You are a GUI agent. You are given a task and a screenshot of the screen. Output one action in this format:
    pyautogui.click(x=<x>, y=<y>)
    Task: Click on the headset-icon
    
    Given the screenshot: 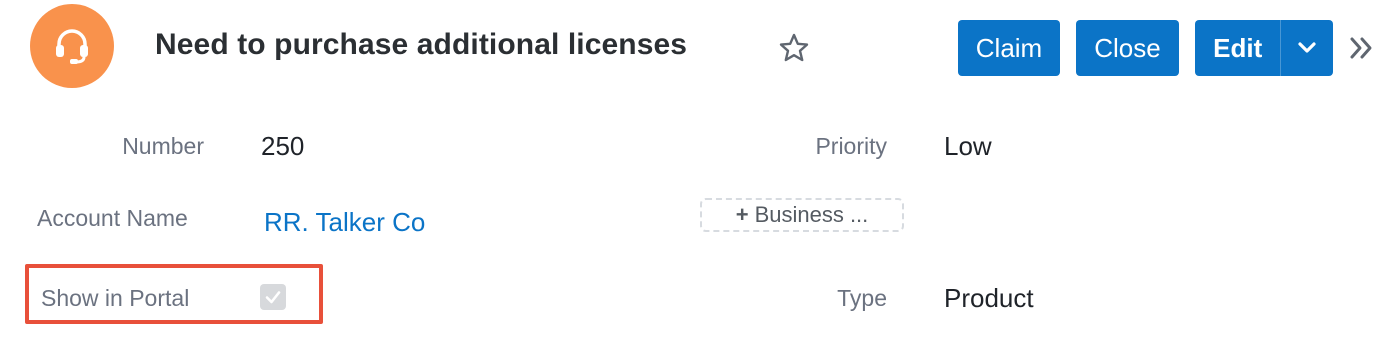 What is the action you would take?
    pyautogui.click(x=72, y=46)
    